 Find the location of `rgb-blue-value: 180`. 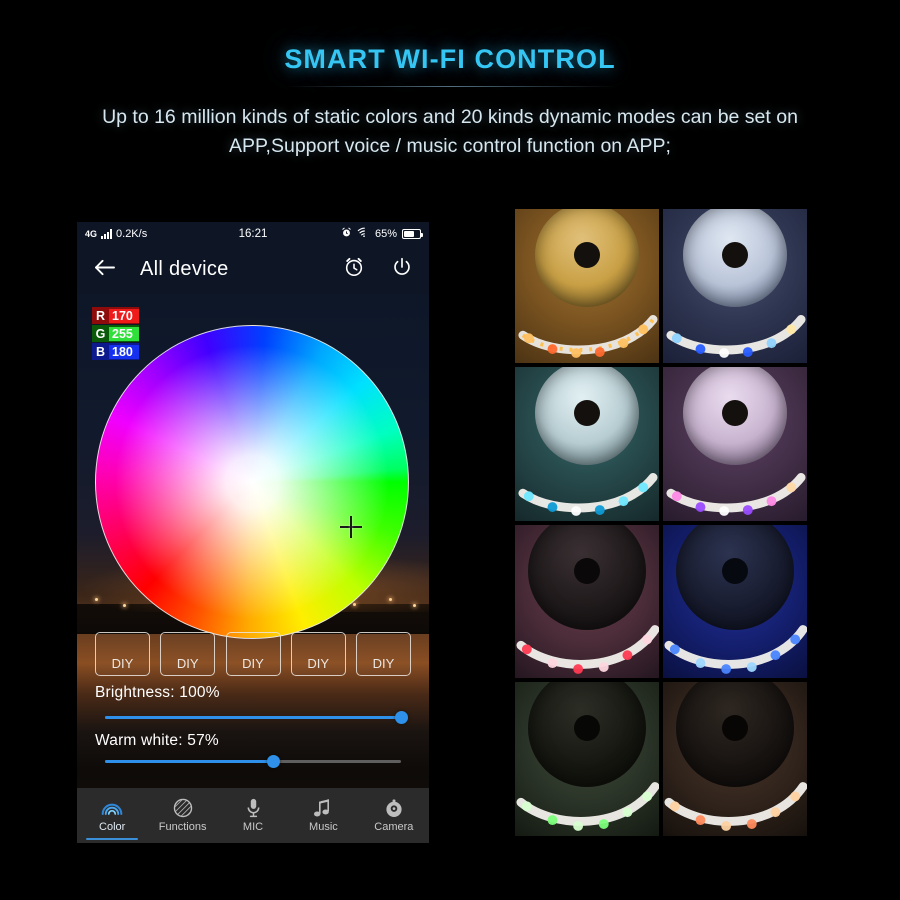

rgb-blue-value: 180 is located at coordinates (124, 351).